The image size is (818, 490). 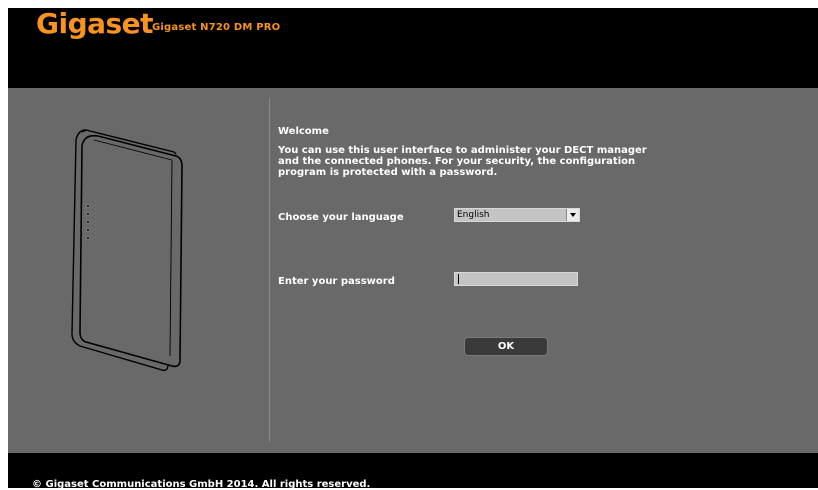 I want to click on password-field, so click(x=516, y=279).